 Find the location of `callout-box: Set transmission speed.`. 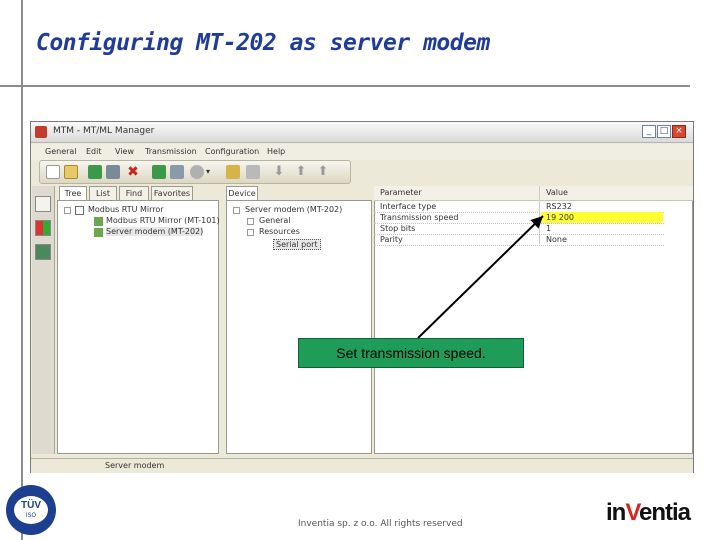

callout-box: Set transmission speed. is located at coordinates (411, 353).